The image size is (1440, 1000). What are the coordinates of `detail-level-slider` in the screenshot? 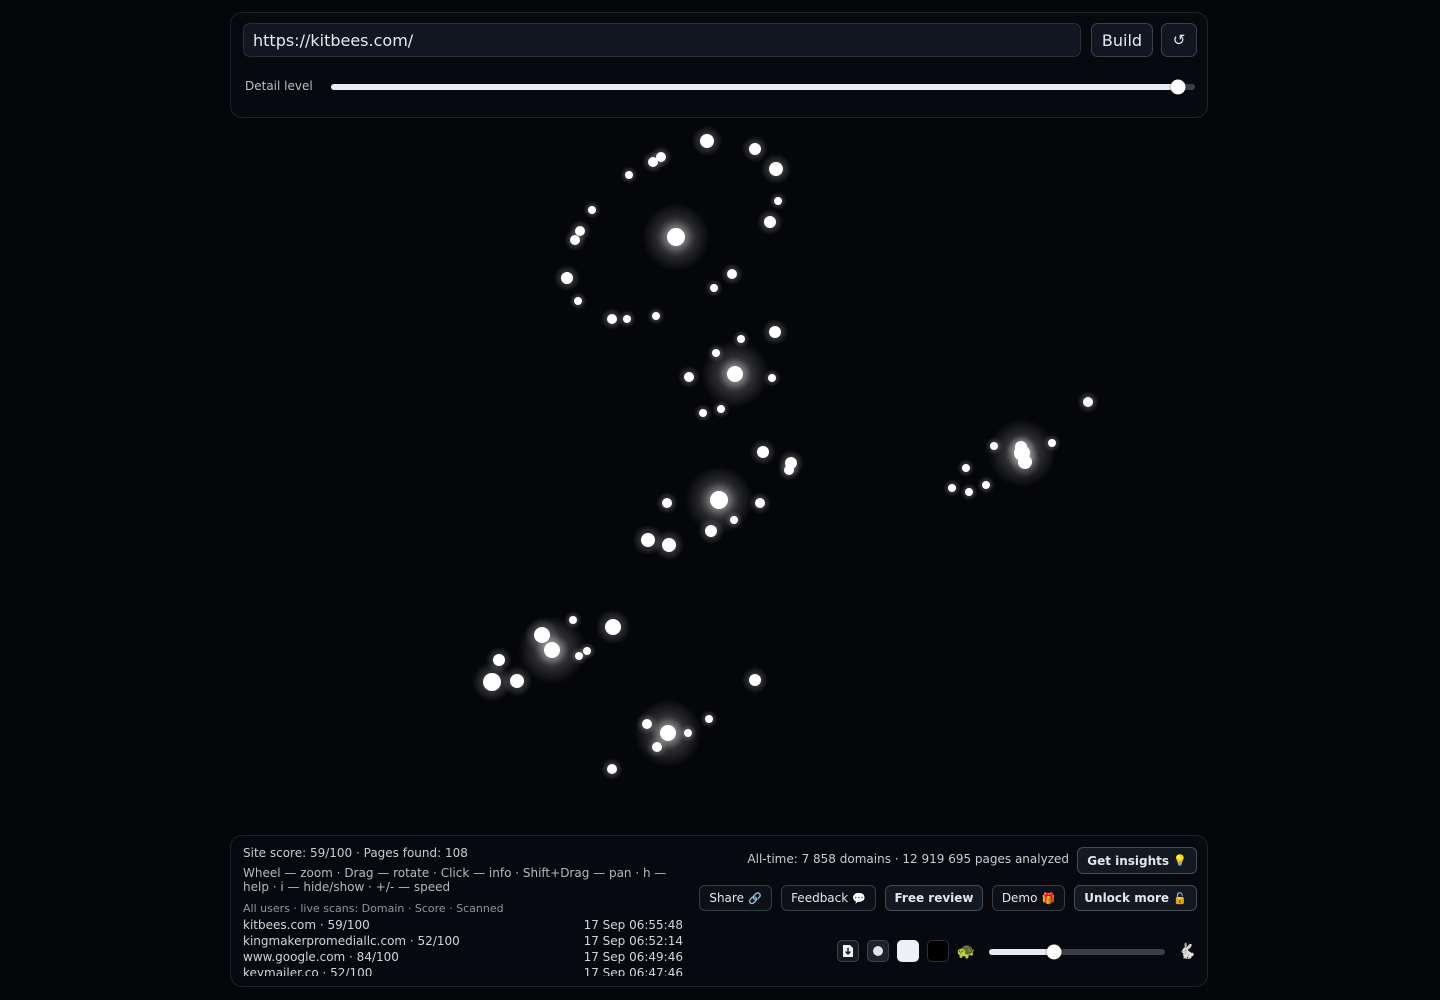 It's located at (763, 87).